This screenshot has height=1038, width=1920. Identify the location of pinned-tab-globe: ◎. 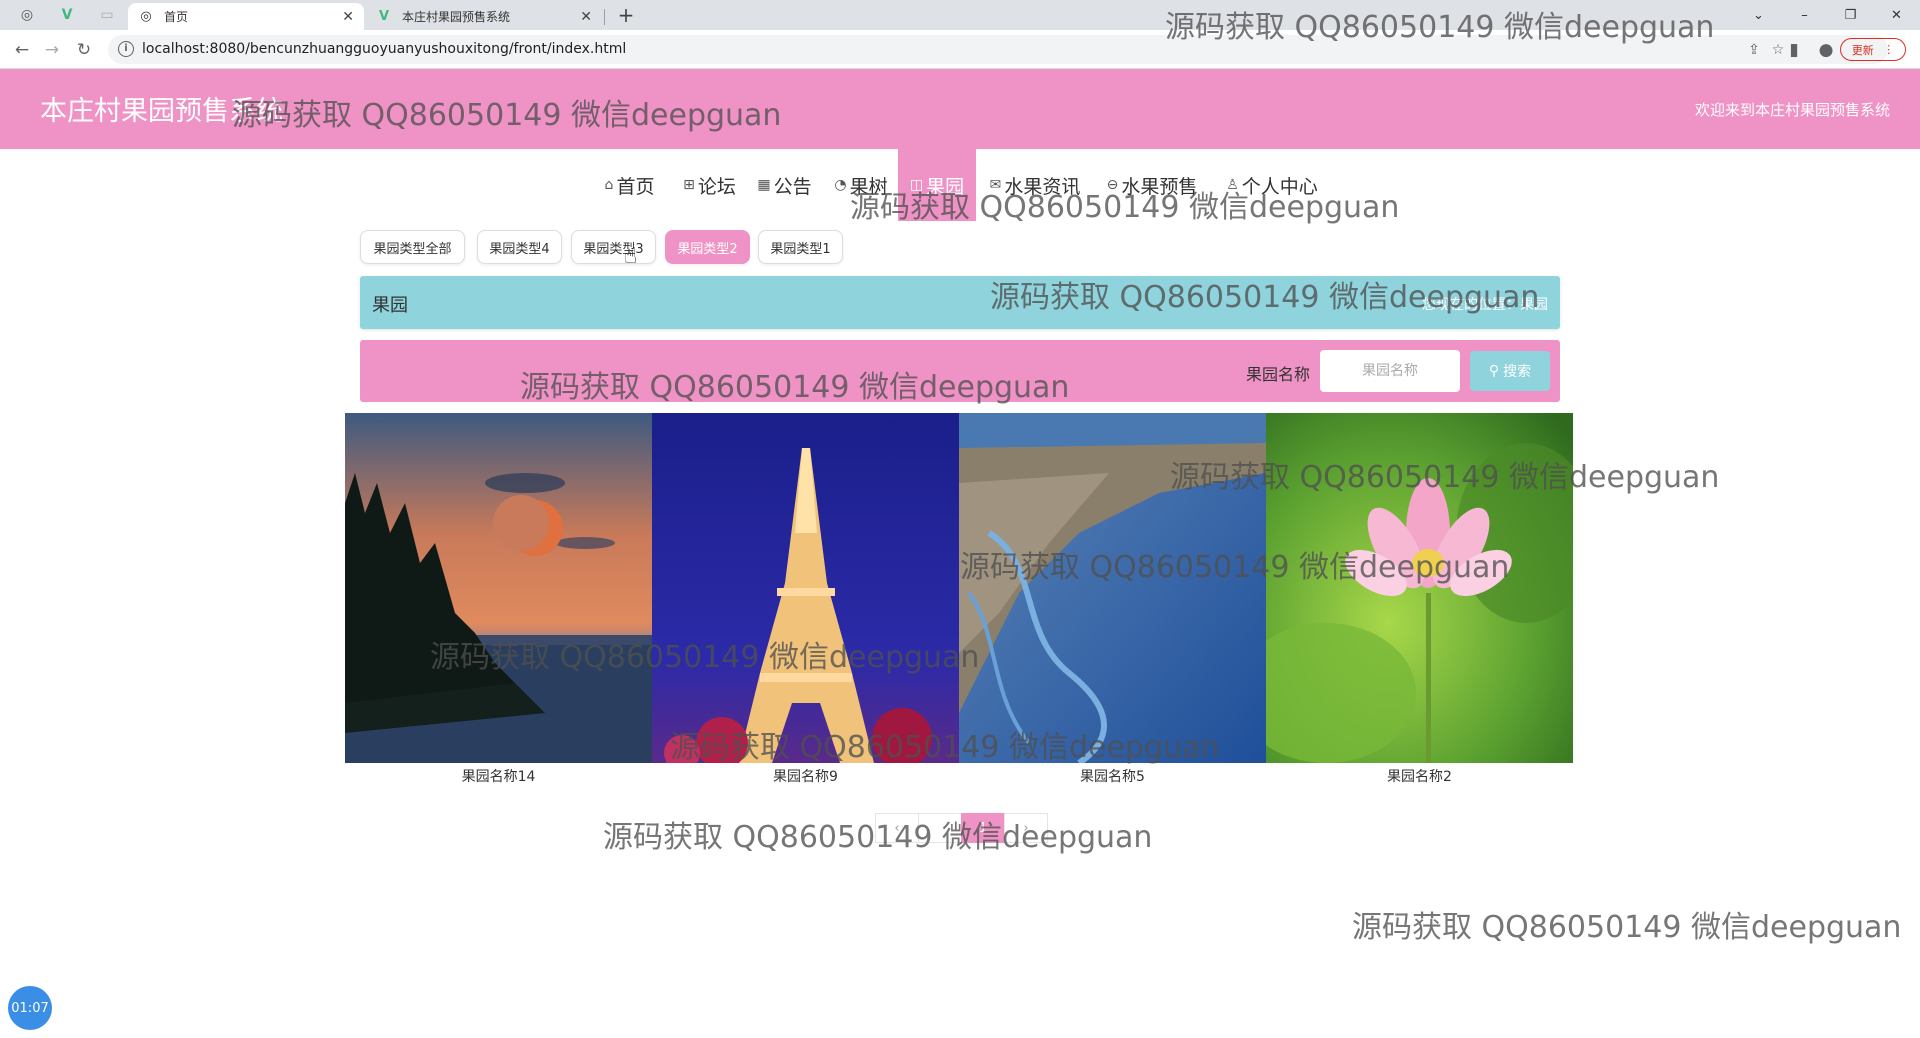
(27, 15).